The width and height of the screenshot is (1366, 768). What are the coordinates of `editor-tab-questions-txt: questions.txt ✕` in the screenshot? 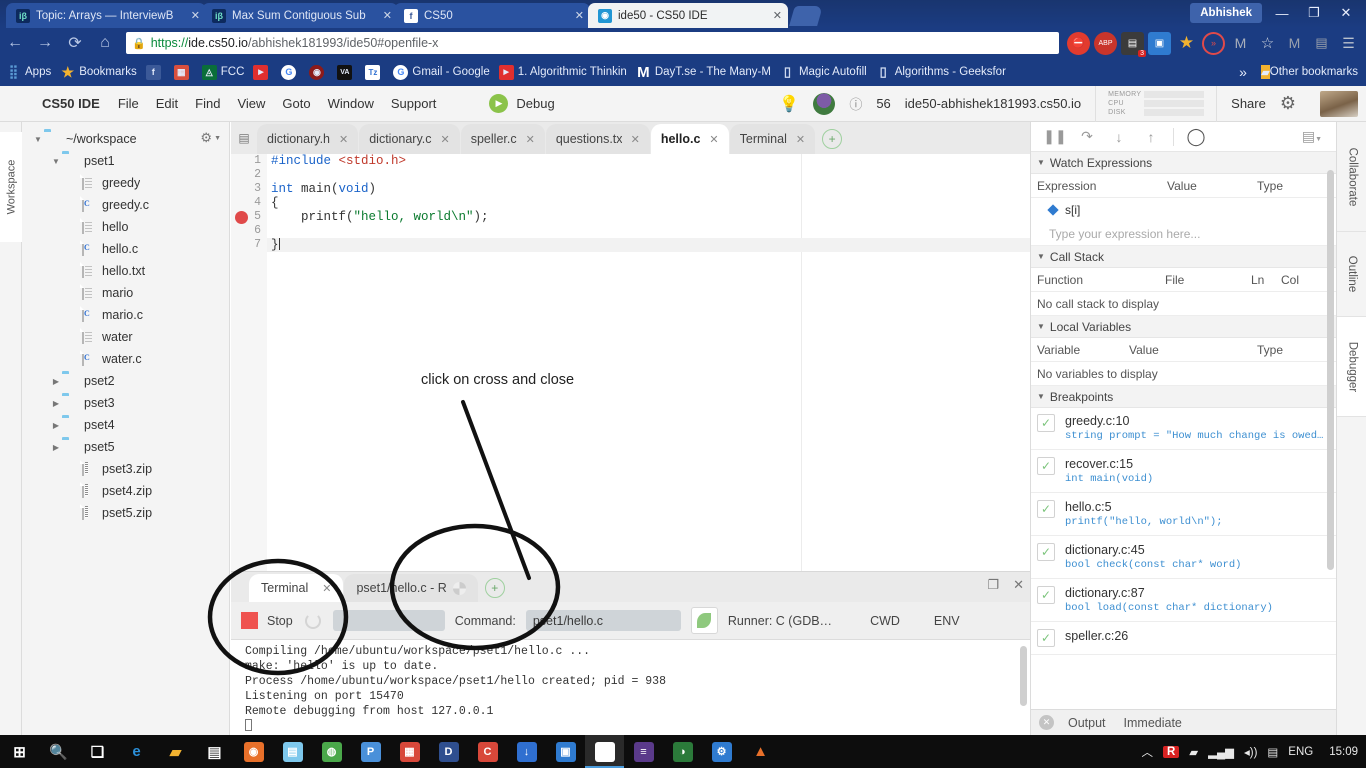 It's located at (597, 139).